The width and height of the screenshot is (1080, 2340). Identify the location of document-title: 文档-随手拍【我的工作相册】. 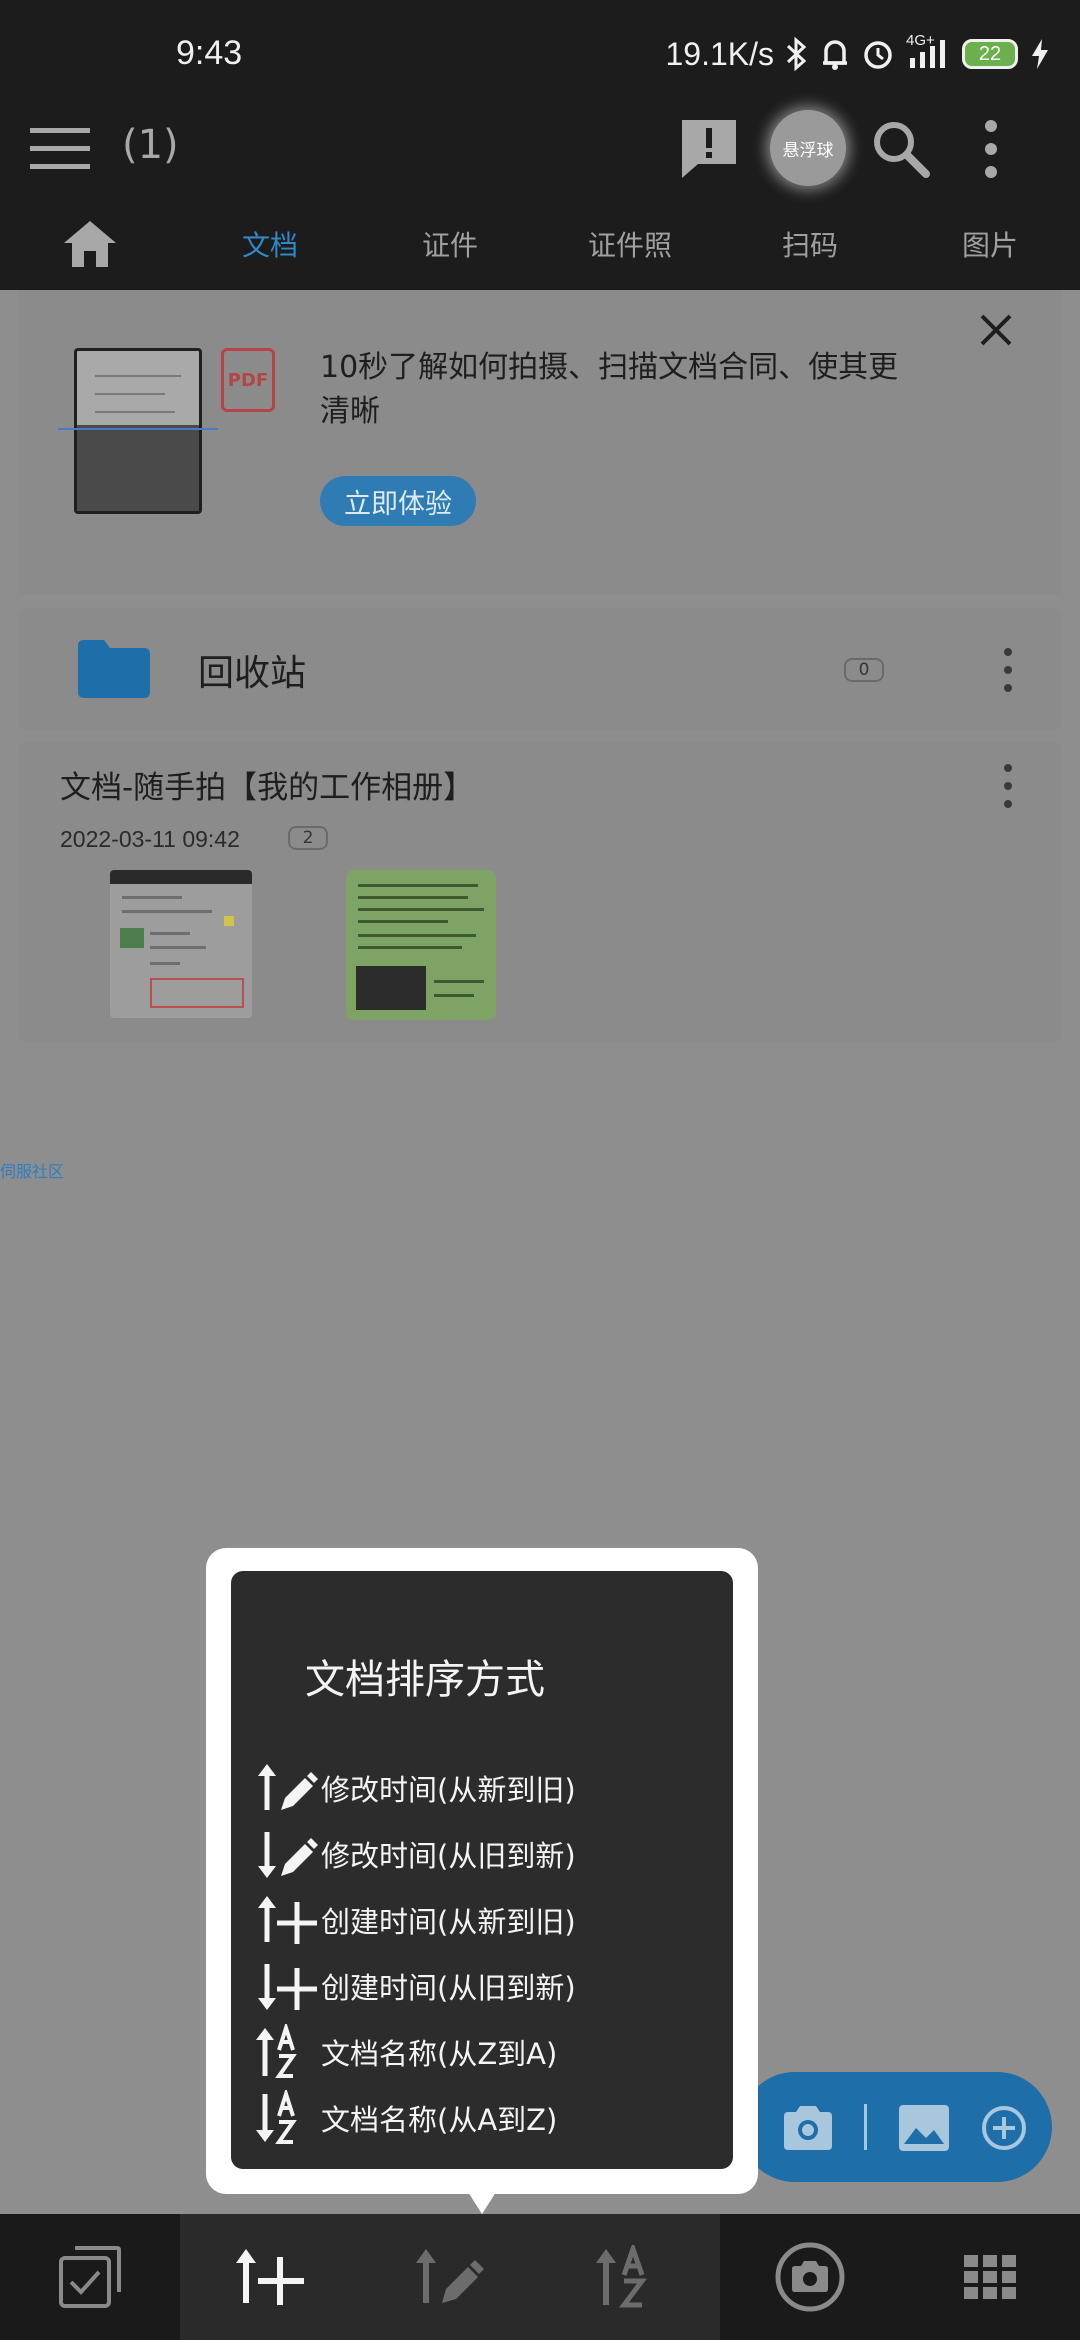
(267, 788).